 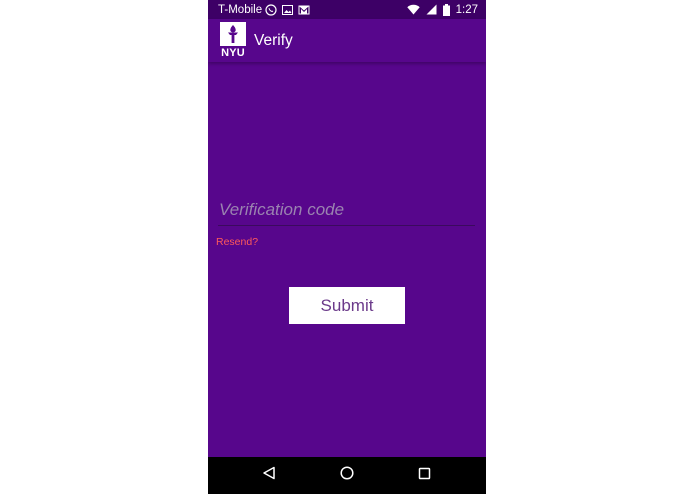 I want to click on system-status-icons: 1:27, so click(x=442, y=9).